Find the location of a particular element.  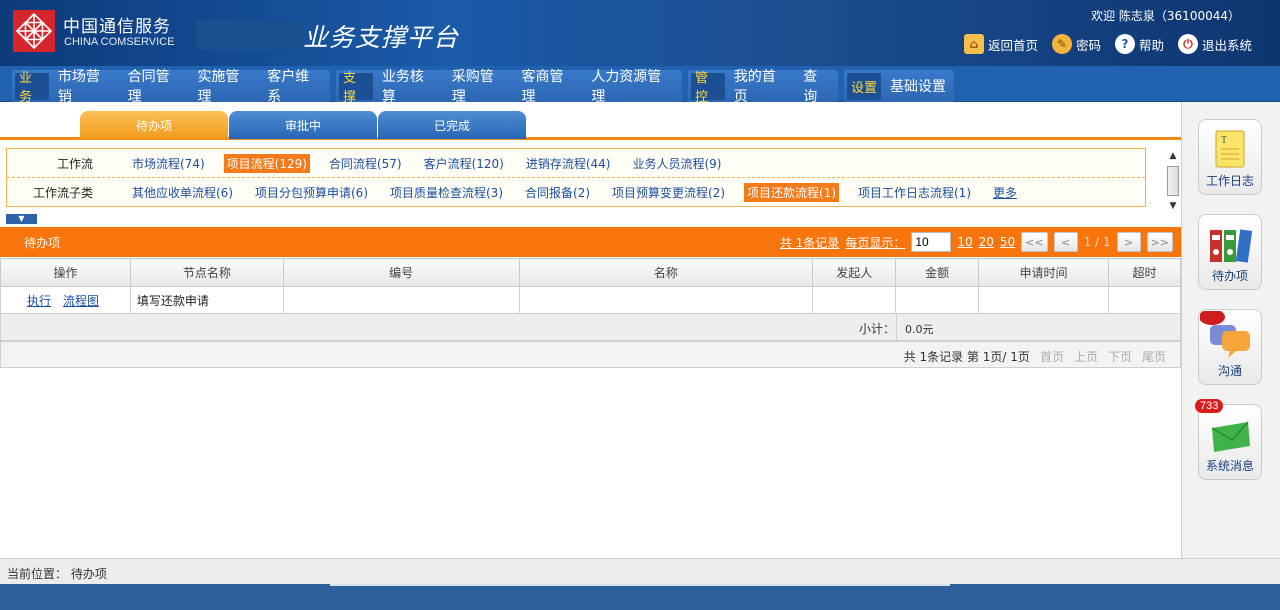

scroll-thumb is located at coordinates (1173, 181).